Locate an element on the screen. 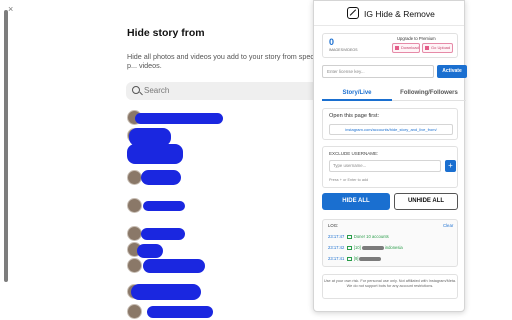 This screenshot has height=320, width=512. scrollbar-thumb is located at coordinates (6, 146).